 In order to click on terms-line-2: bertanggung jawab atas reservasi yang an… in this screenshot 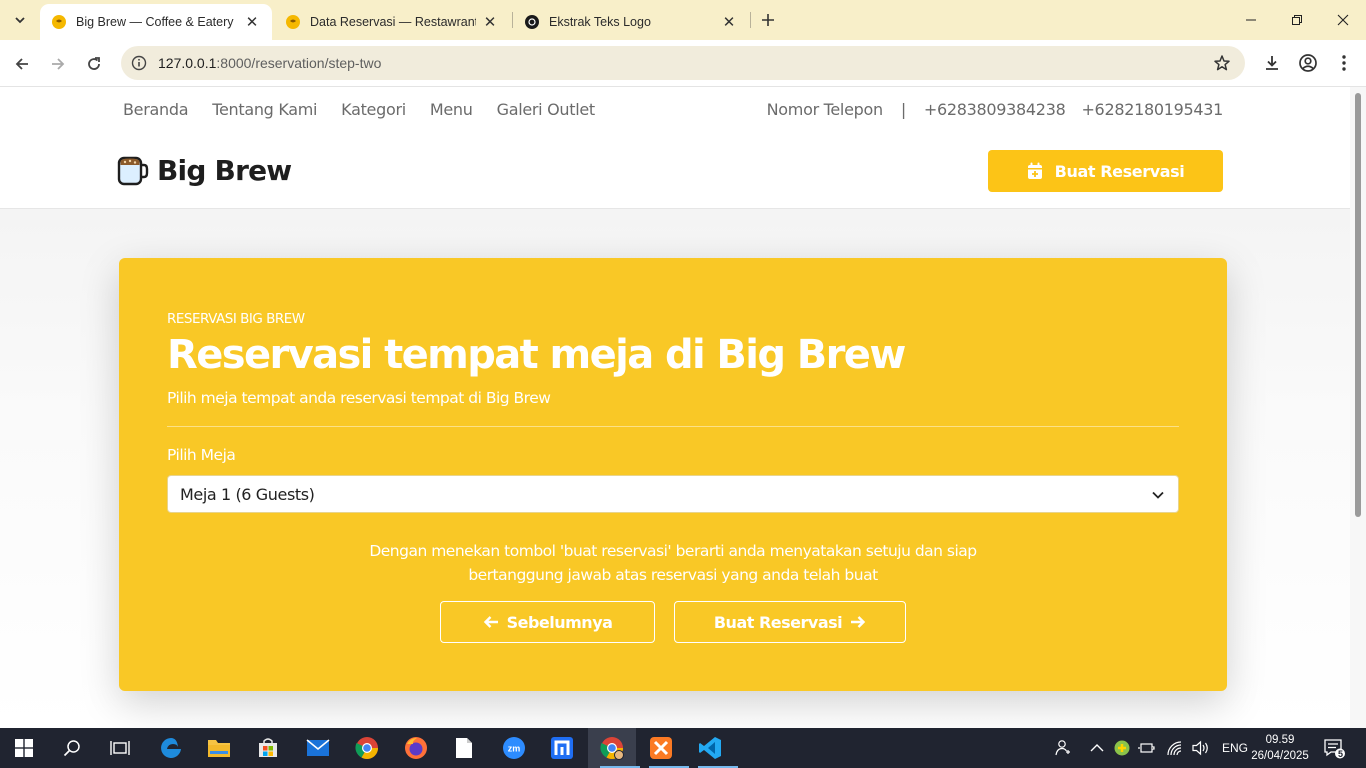, I will do `click(673, 575)`.